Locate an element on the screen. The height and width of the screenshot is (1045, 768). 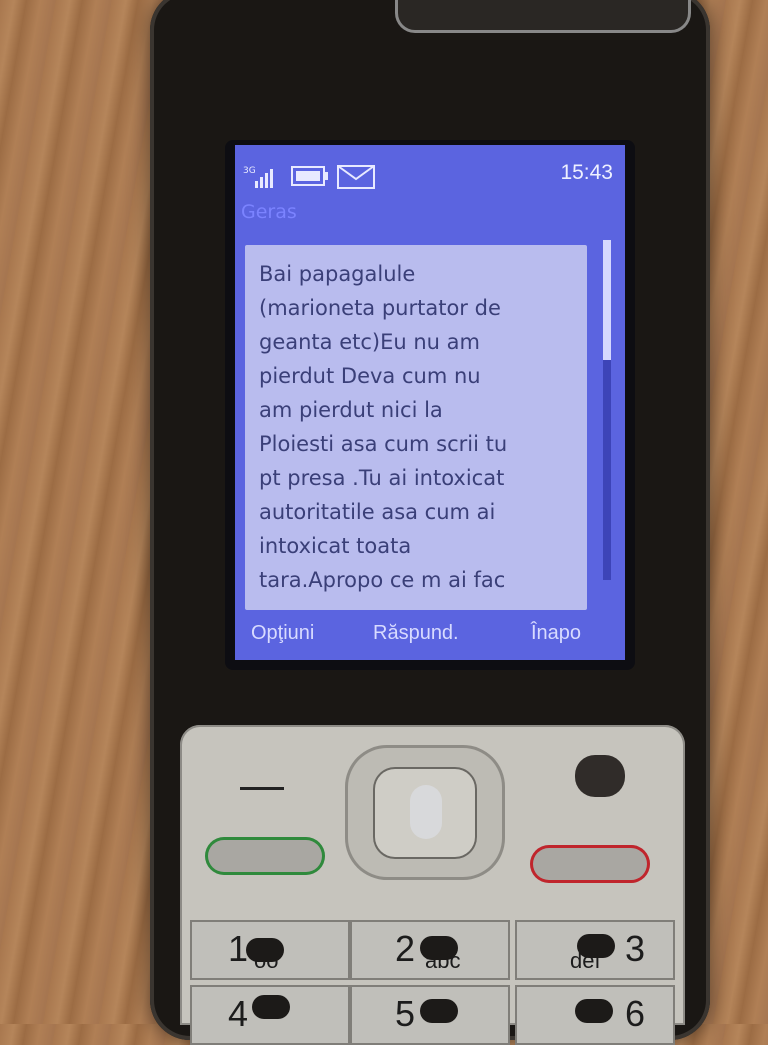
left-selection-key is located at coordinates (262, 788).